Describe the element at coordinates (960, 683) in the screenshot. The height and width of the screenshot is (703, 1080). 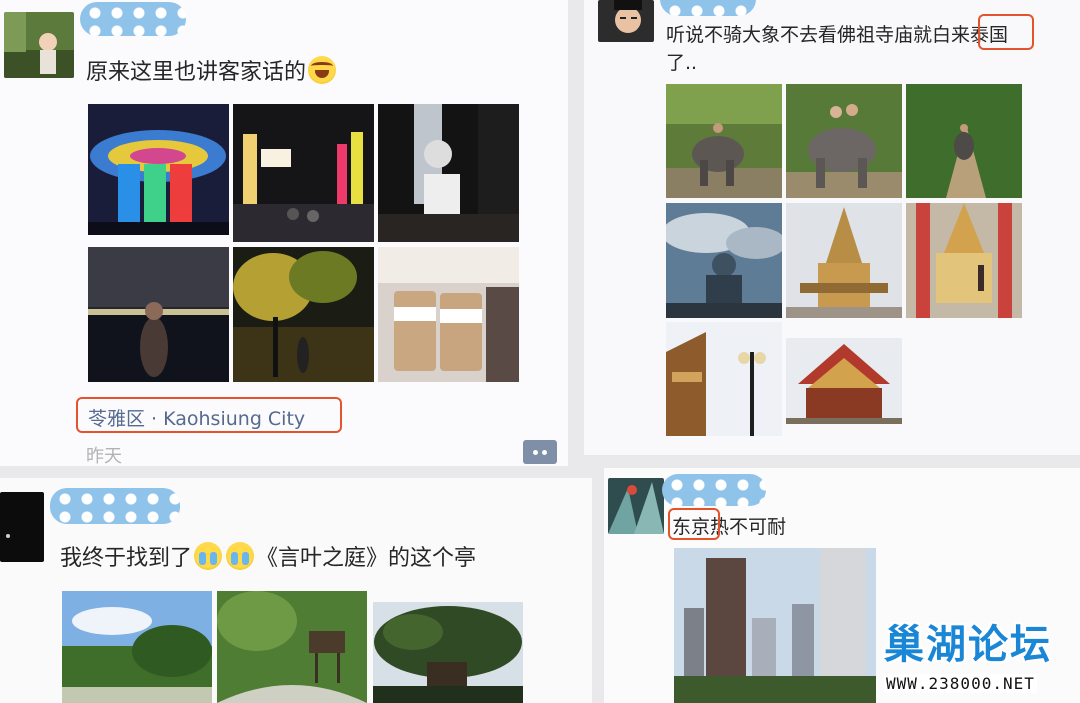
I see `watermark-url: WWW.238000.NET` at that location.